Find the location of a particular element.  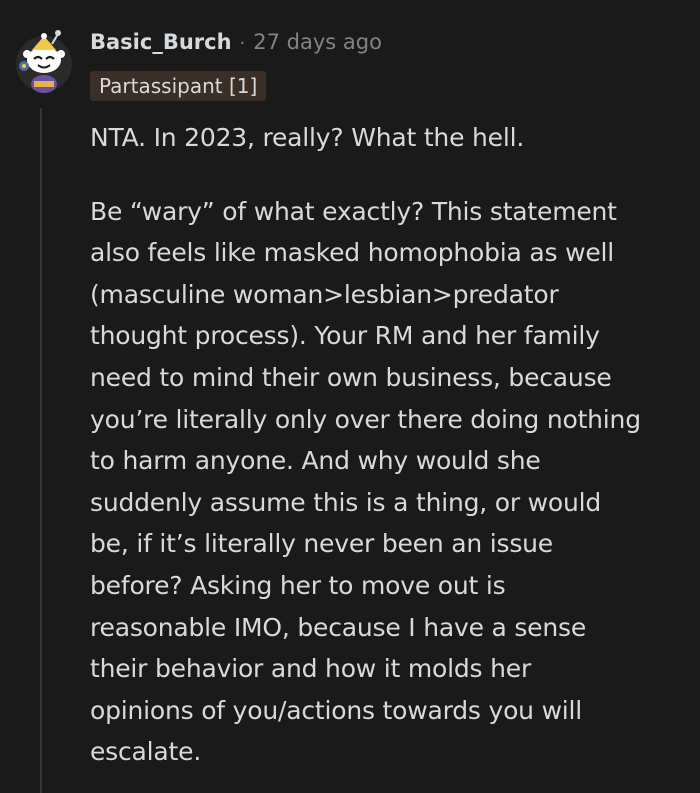

comment-header: Basic_Burch · 27 days ago is located at coordinates (236, 42).